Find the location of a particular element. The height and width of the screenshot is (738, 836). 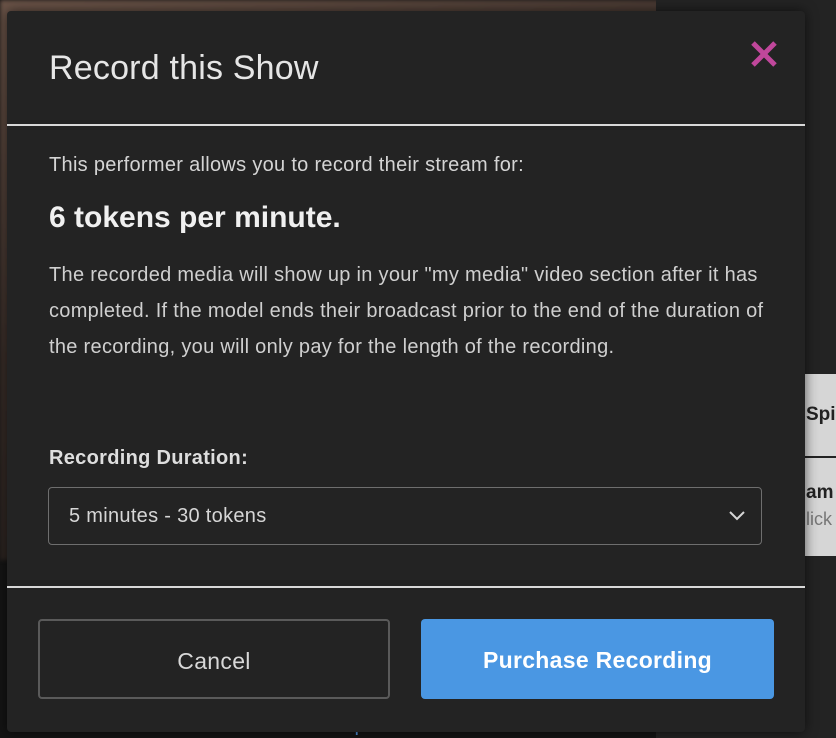

background-card-subtitle: lick is located at coordinates (819, 519).